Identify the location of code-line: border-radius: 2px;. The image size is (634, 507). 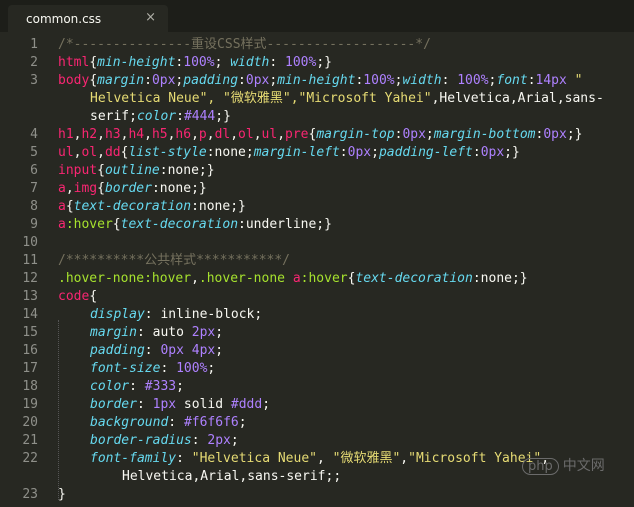
(148, 441).